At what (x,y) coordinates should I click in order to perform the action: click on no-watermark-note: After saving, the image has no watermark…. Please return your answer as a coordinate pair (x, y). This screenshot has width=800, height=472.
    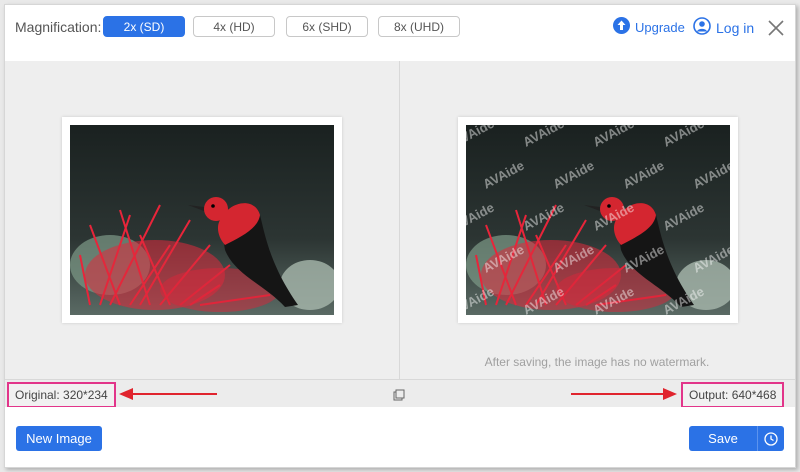
    Looking at the image, I should click on (597, 362).